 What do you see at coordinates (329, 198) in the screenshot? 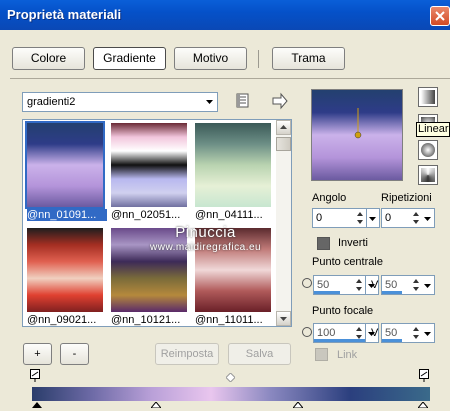
I see `angle-label: Angolo` at bounding box center [329, 198].